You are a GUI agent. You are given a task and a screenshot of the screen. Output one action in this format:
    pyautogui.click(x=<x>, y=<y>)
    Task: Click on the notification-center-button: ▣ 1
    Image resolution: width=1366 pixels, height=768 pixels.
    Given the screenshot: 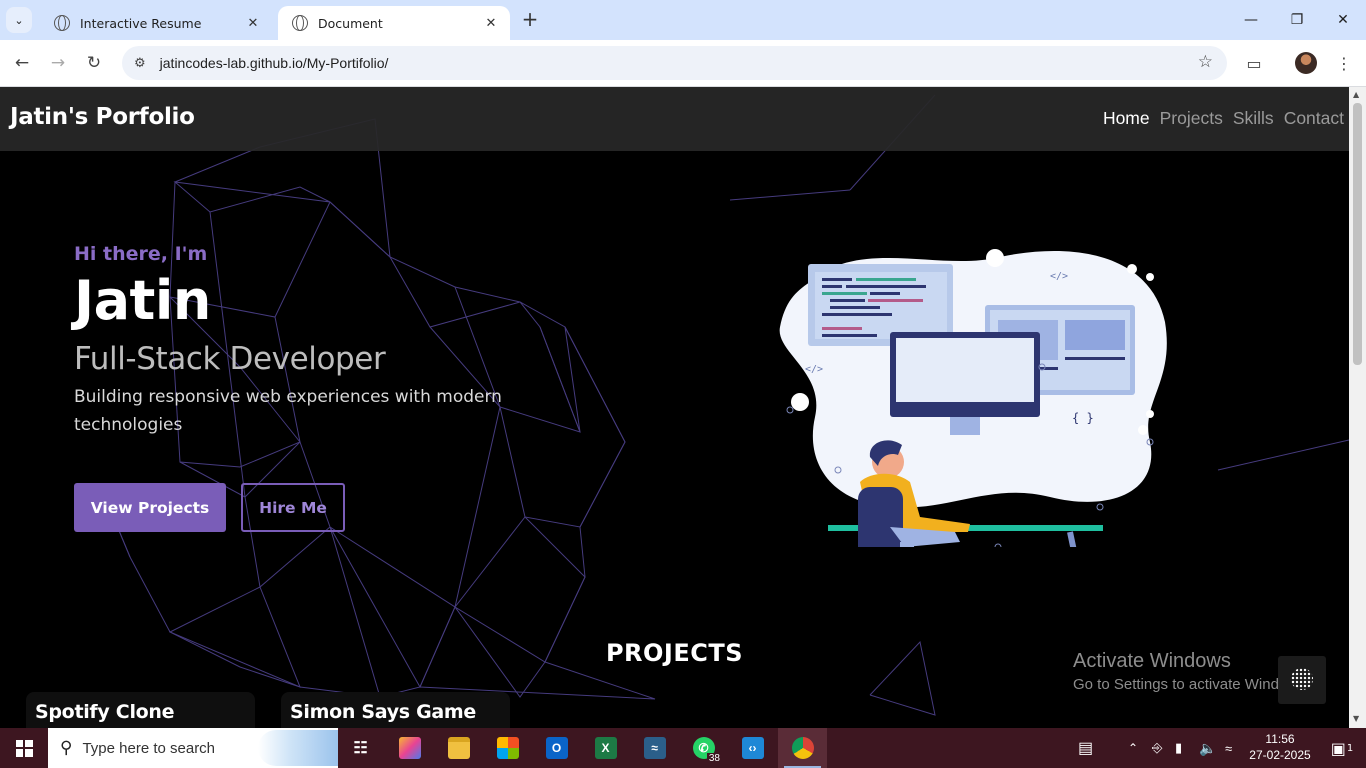 What is the action you would take?
    pyautogui.click(x=1342, y=748)
    